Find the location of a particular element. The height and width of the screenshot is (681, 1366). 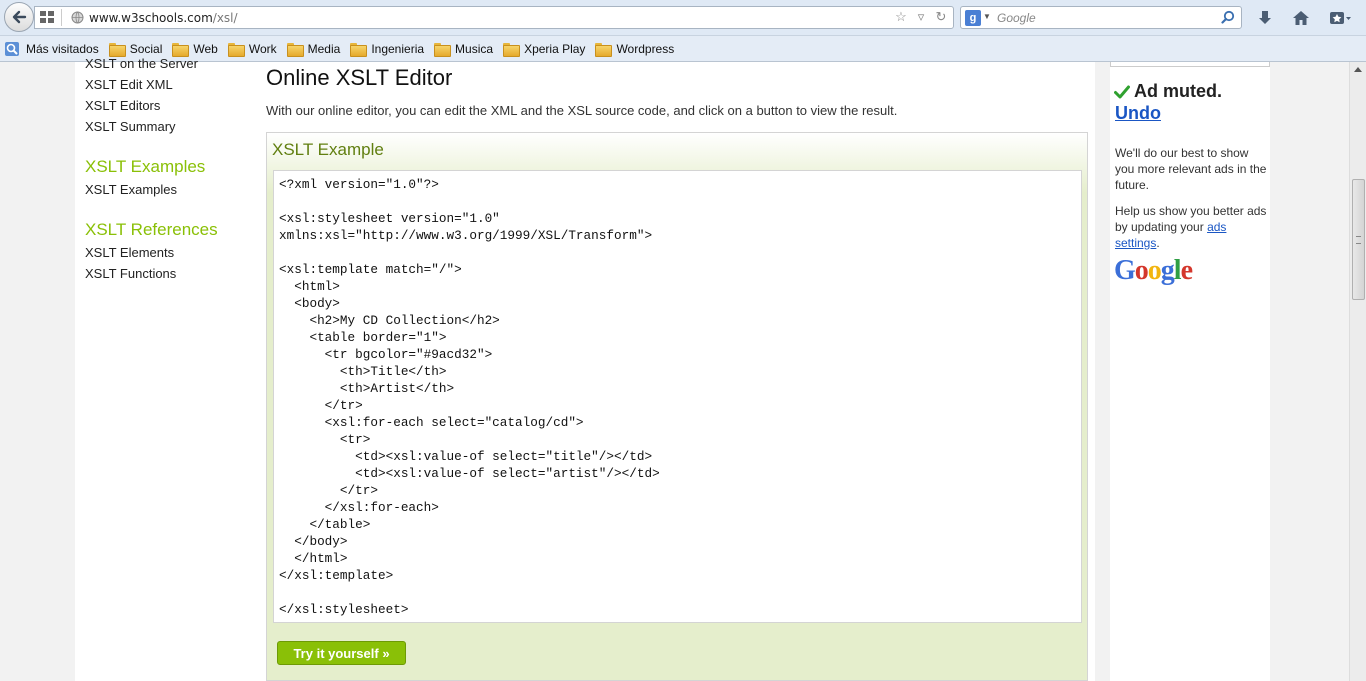

home-button is located at coordinates (1301, 18).